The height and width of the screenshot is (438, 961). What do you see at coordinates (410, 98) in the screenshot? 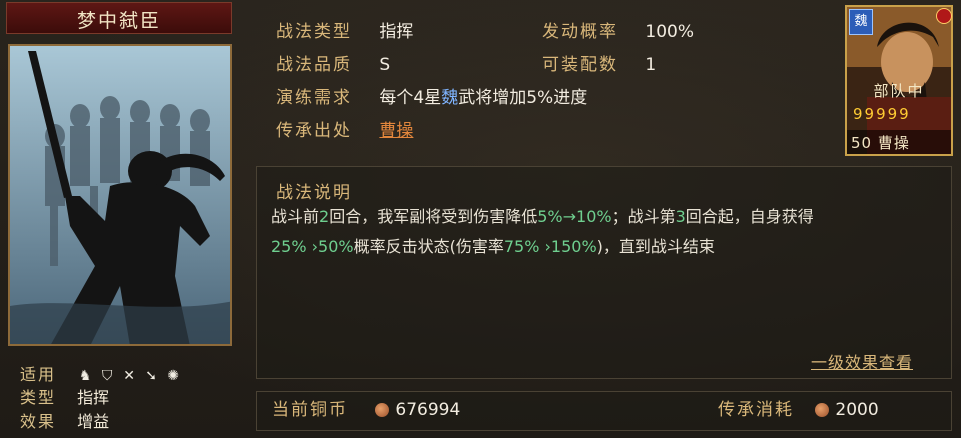
I see `training-requirement-prefix: 每个4星` at bounding box center [410, 98].